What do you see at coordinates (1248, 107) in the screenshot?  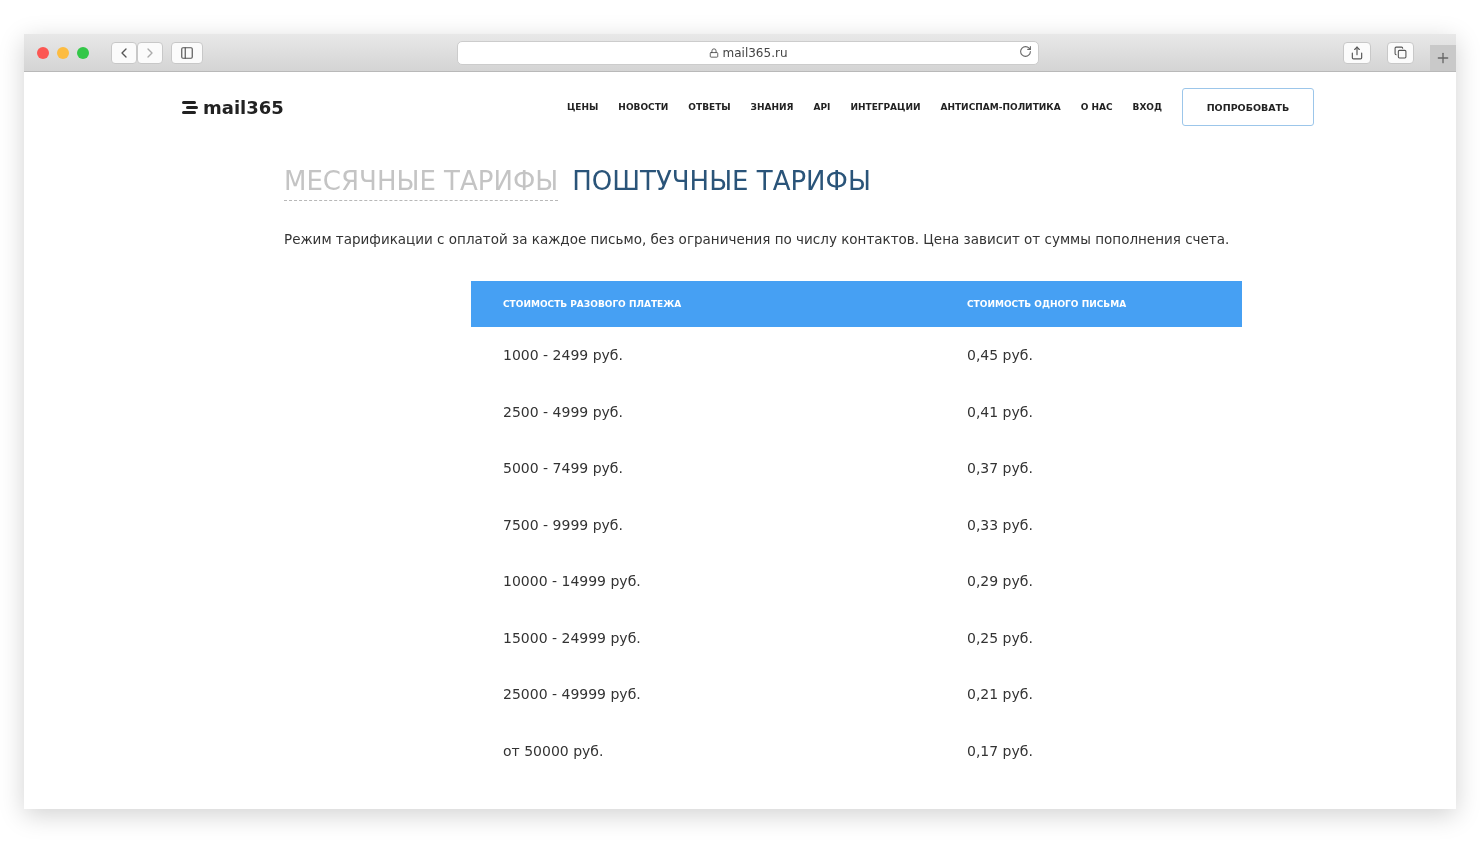 I see `try-button: ПОПРОБОВАТЬ` at bounding box center [1248, 107].